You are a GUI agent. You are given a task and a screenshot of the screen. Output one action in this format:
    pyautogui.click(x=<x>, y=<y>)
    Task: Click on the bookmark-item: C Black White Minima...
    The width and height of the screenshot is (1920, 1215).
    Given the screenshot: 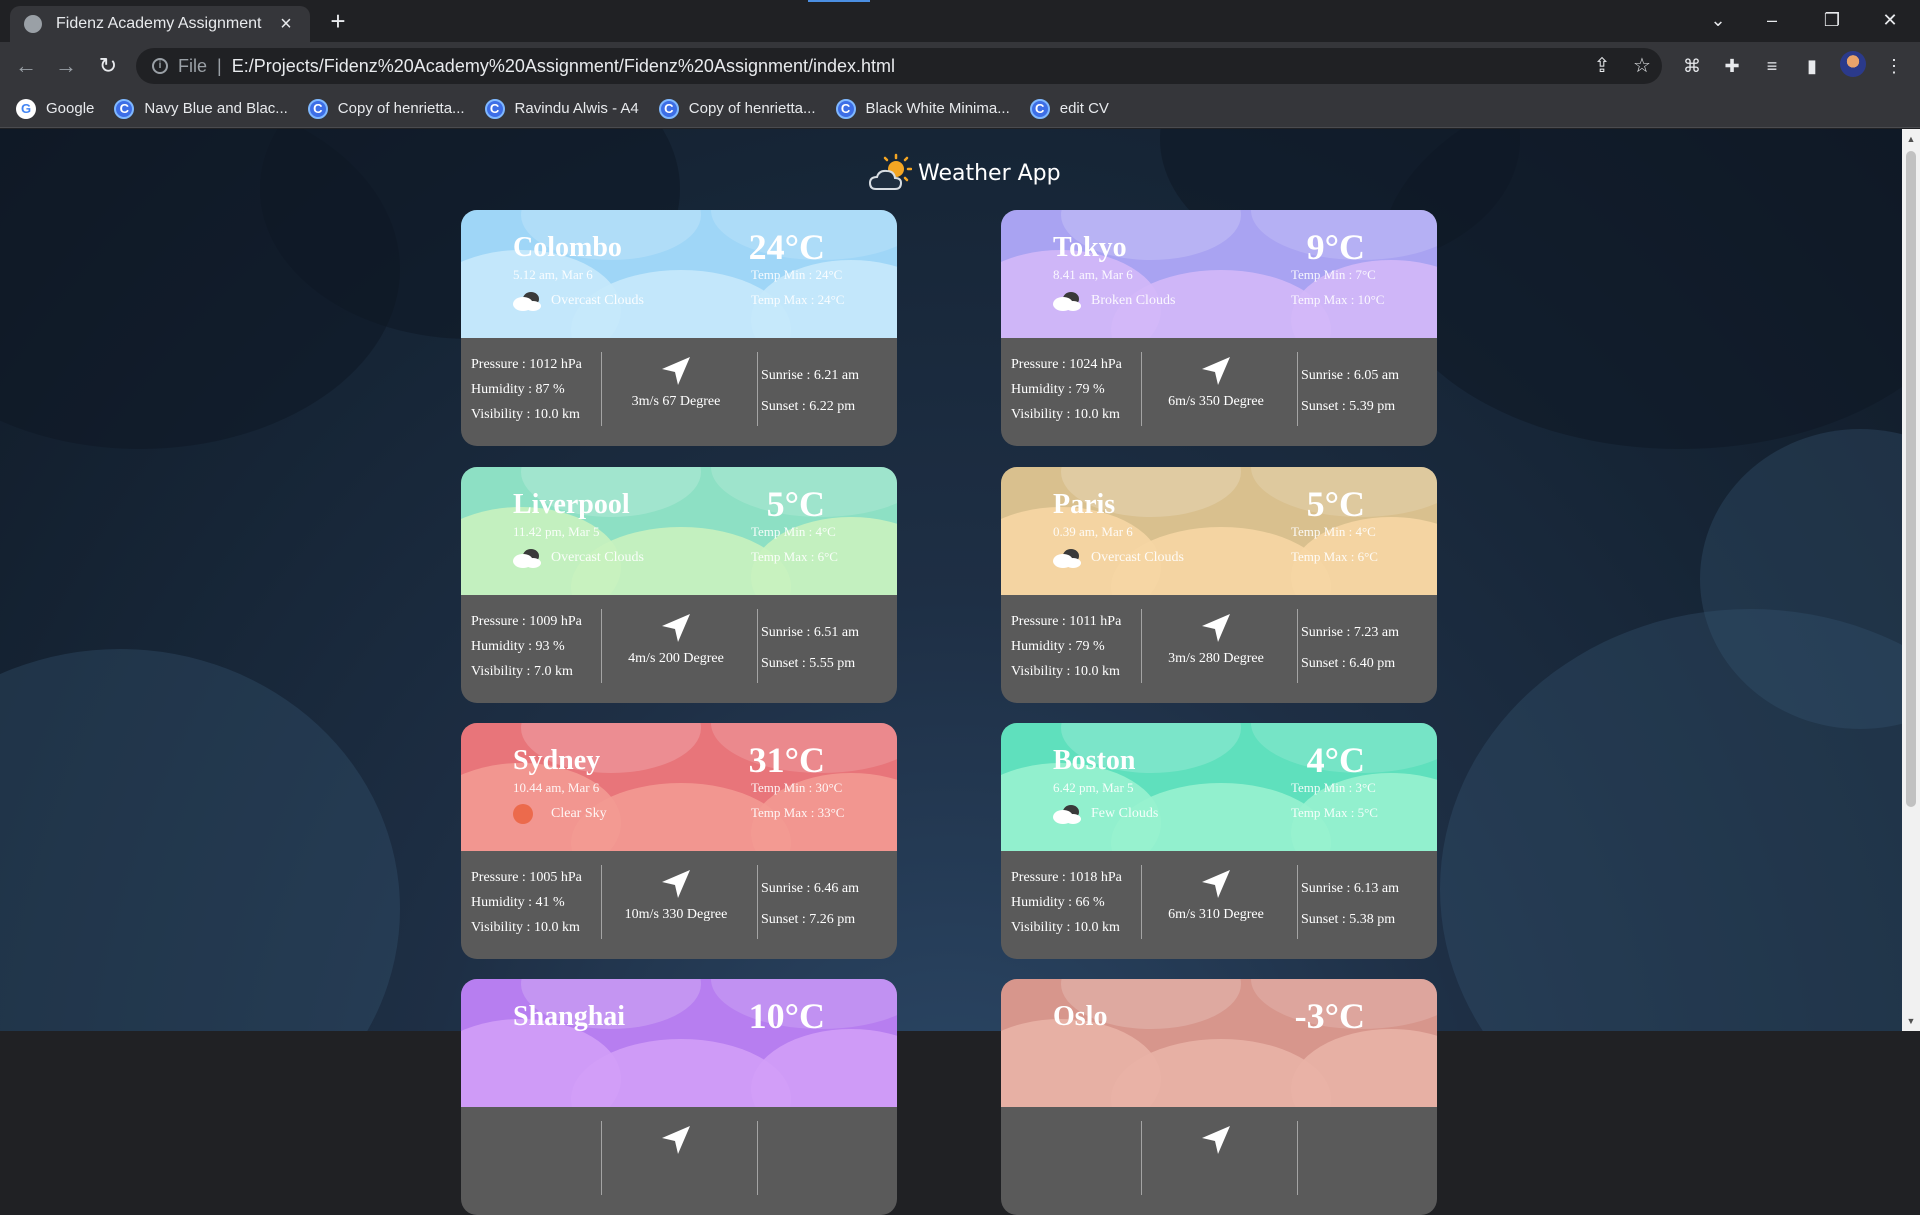 What is the action you would take?
    pyautogui.click(x=922, y=108)
    